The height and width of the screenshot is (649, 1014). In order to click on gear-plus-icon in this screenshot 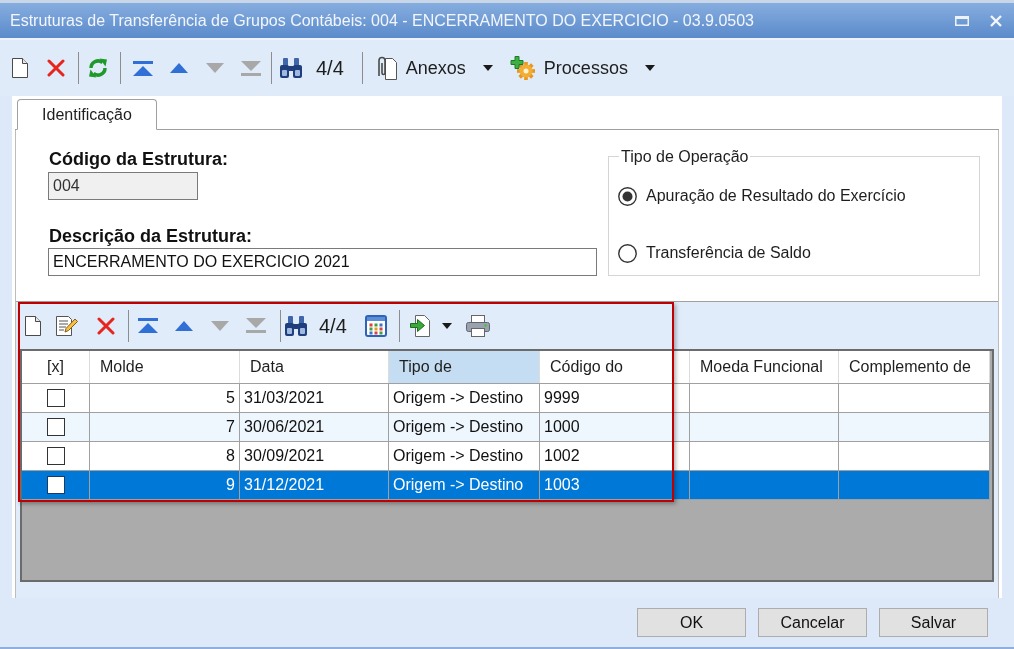, I will do `click(522, 68)`.